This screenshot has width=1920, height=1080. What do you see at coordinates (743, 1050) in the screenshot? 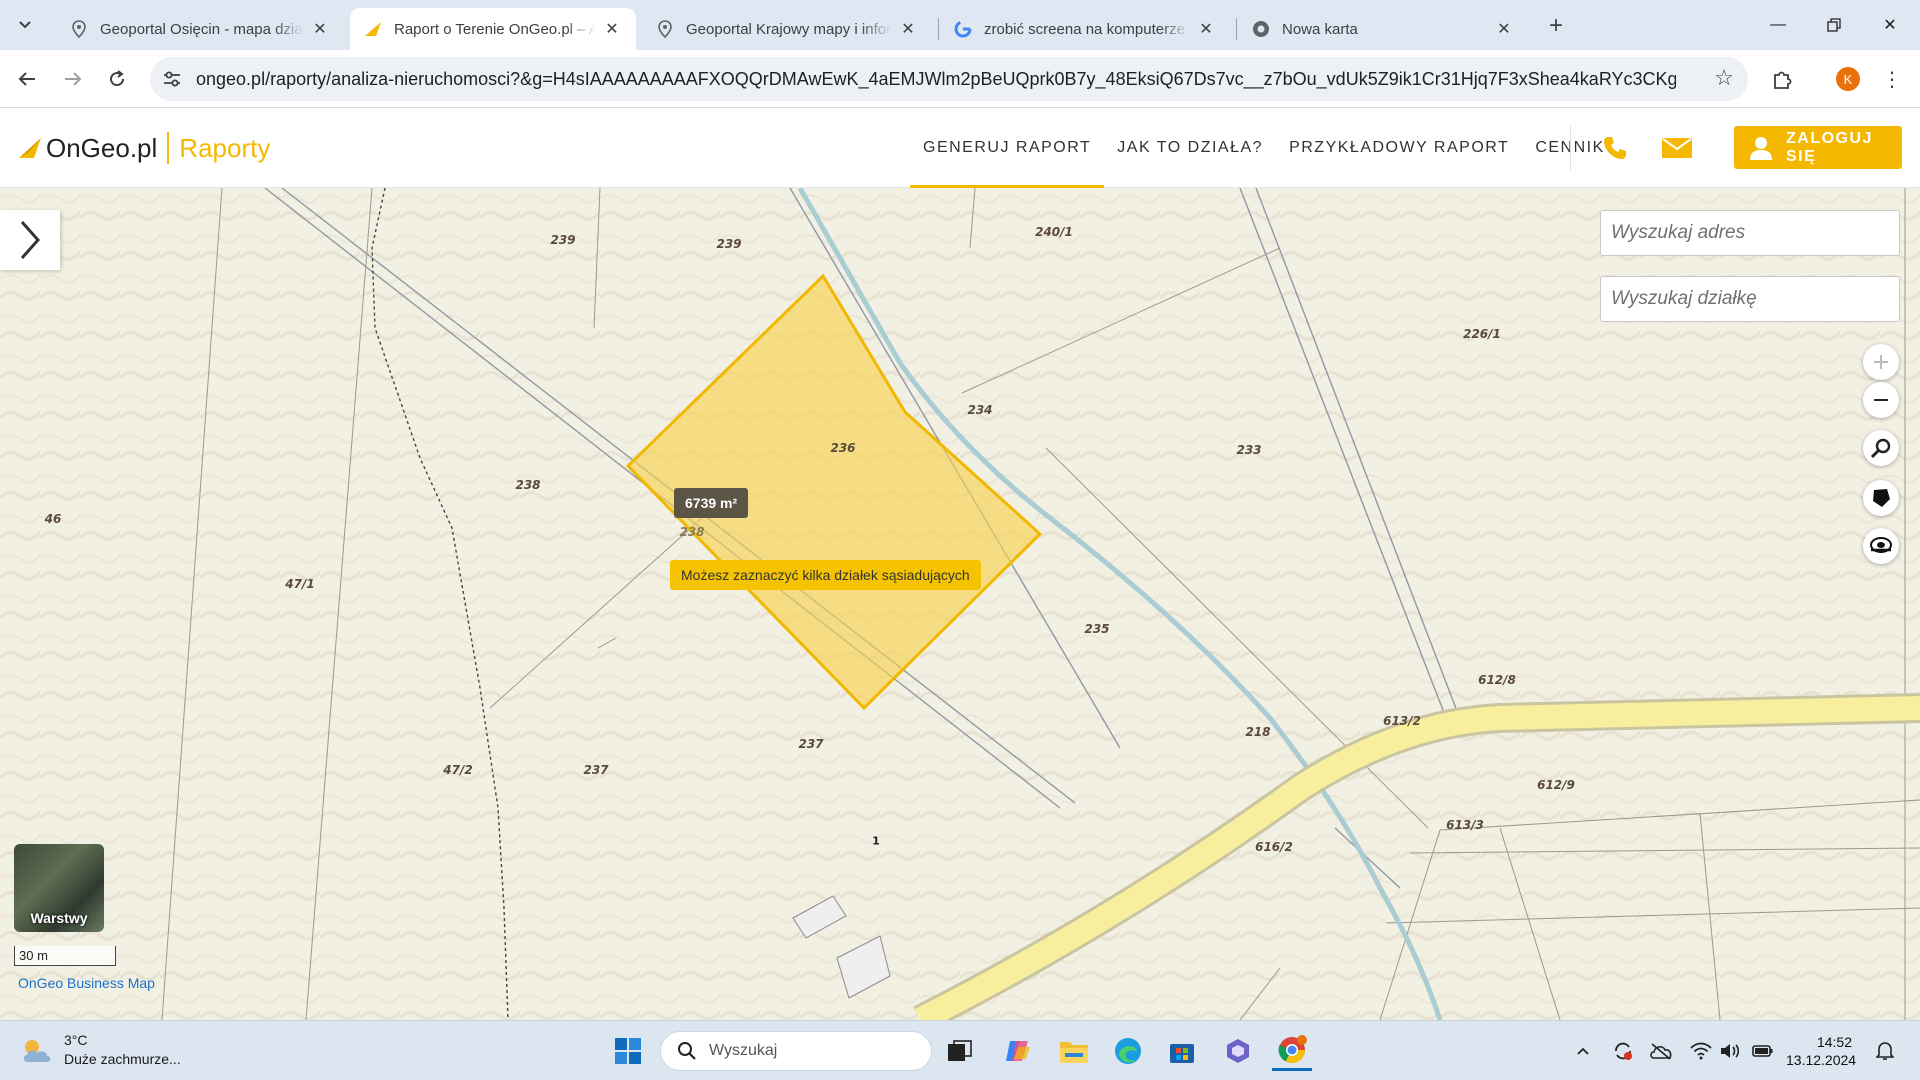
I see `taskbar-search-placeholder: Wyszukaj` at bounding box center [743, 1050].